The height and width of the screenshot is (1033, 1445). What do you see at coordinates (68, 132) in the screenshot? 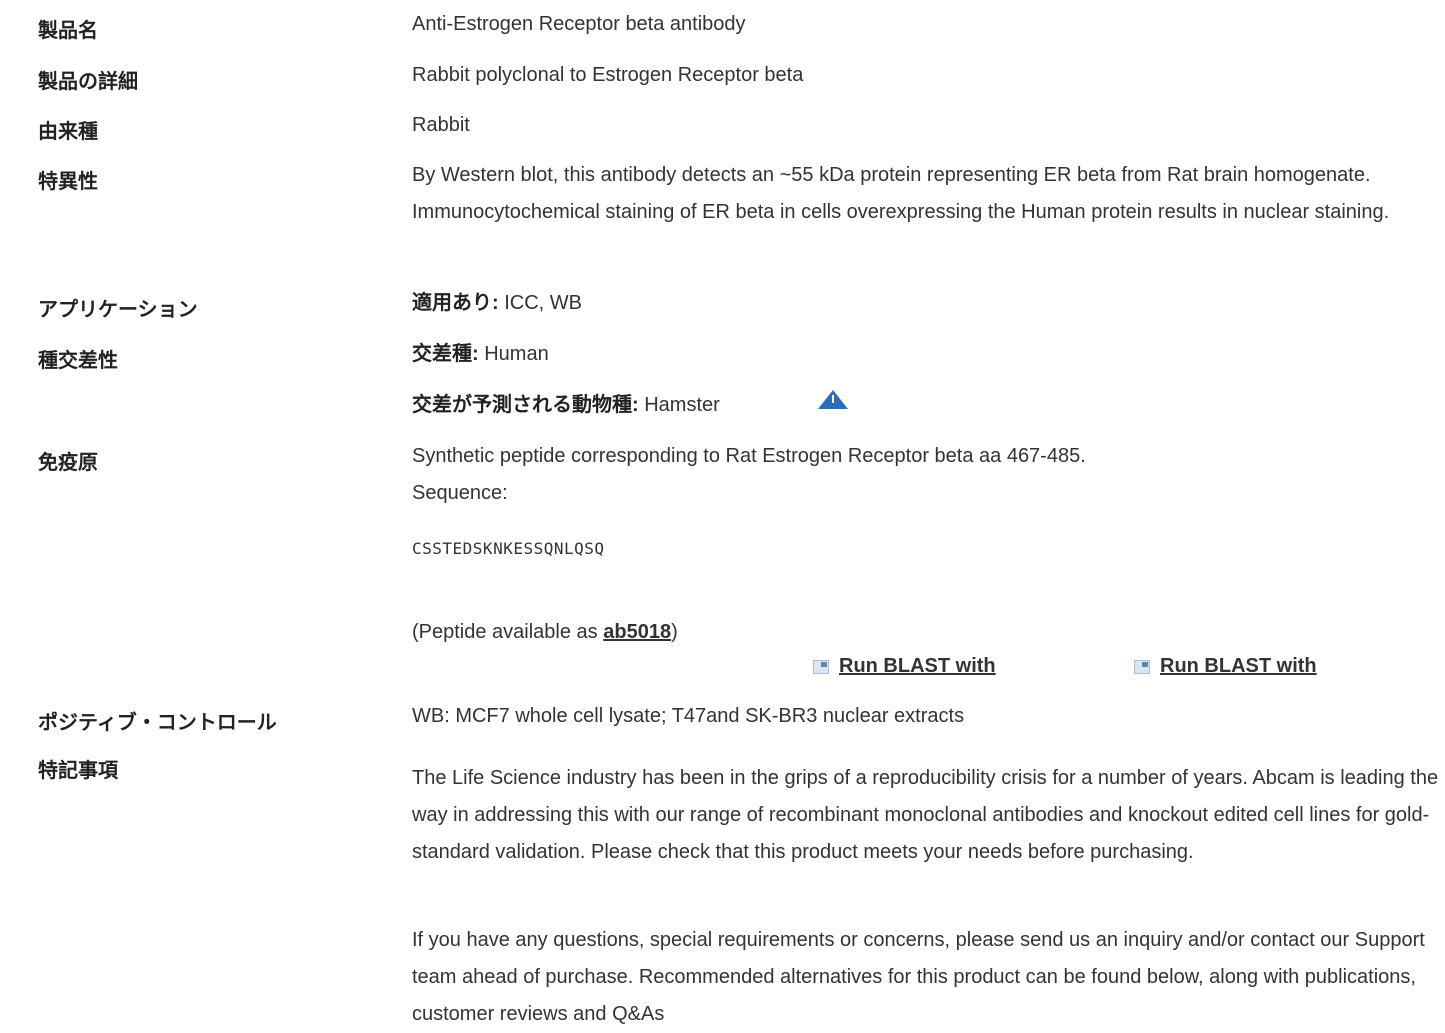
I see `label-host: 由来種` at bounding box center [68, 132].